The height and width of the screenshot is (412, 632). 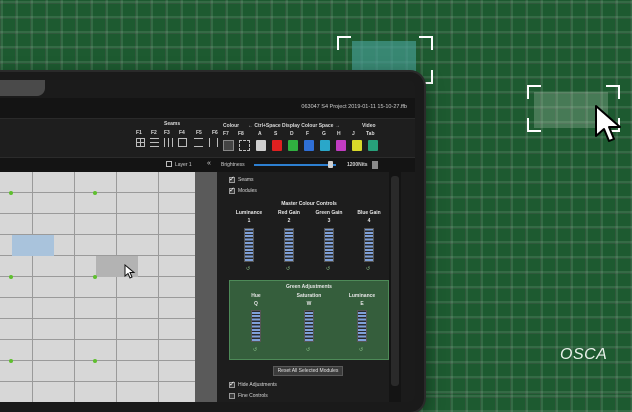 I want to click on brightness-slider-thumb, so click(x=331, y=164).